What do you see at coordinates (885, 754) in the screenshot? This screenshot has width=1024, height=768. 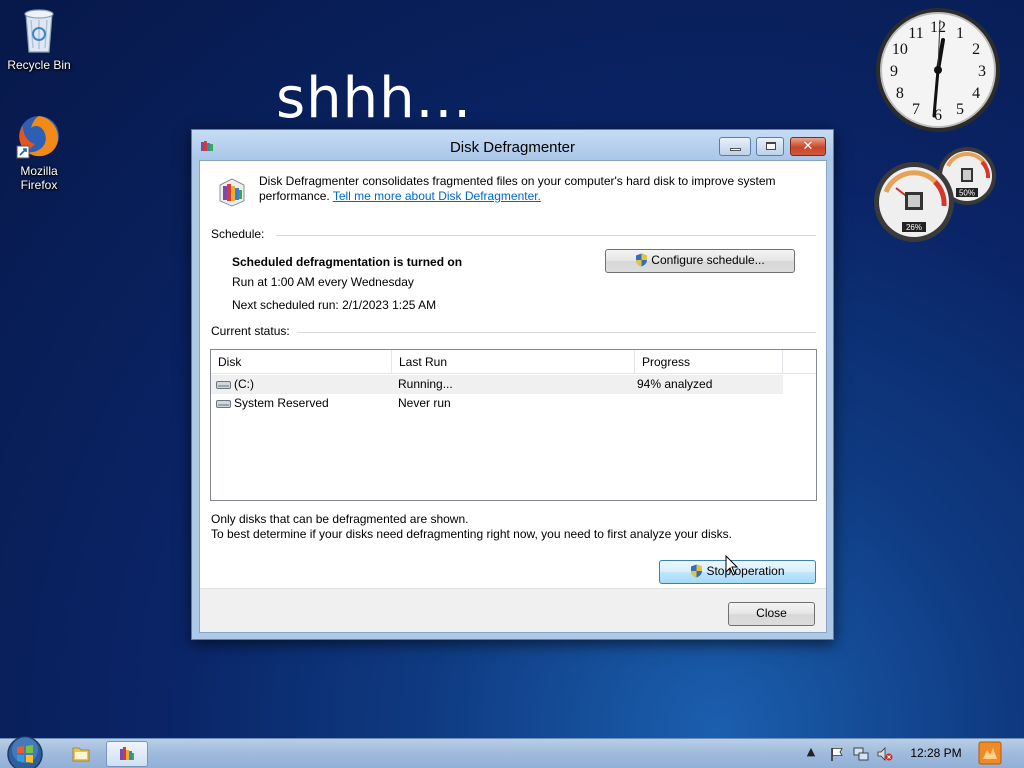 I see `volume-muted-icon` at bounding box center [885, 754].